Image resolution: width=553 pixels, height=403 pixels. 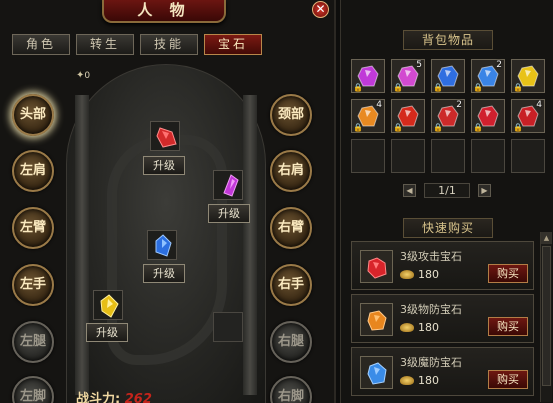 I want to click on scroll-thumb, so click(x=546, y=316).